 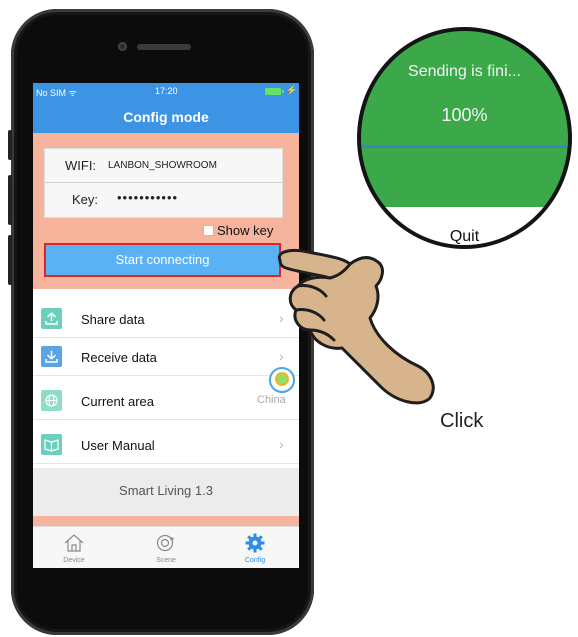 I want to click on key-label: Key:, so click(x=85, y=199).